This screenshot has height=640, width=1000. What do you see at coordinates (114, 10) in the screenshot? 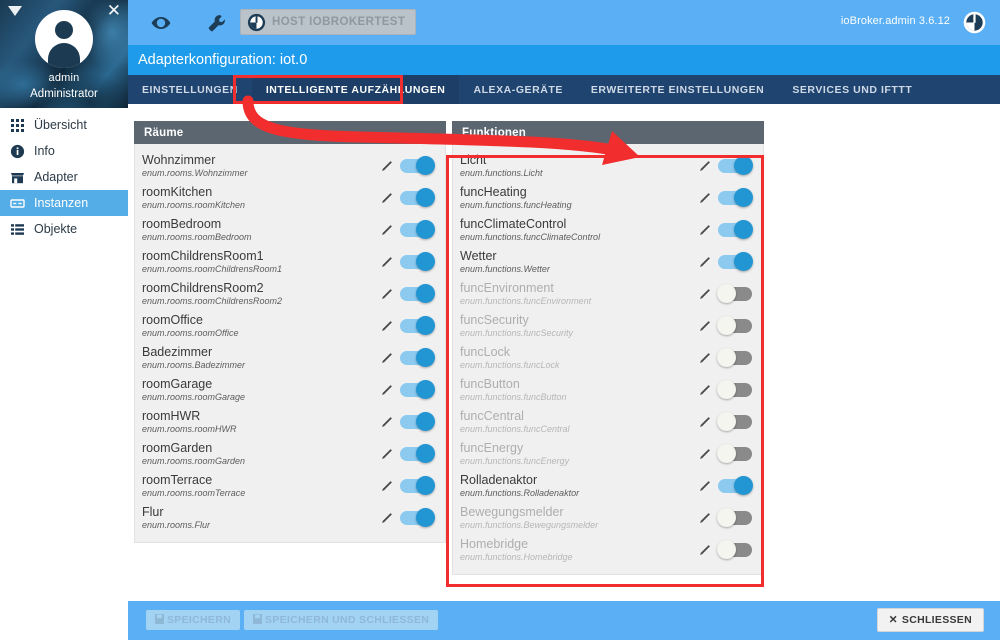
I see `close-icon: ✕` at bounding box center [114, 10].